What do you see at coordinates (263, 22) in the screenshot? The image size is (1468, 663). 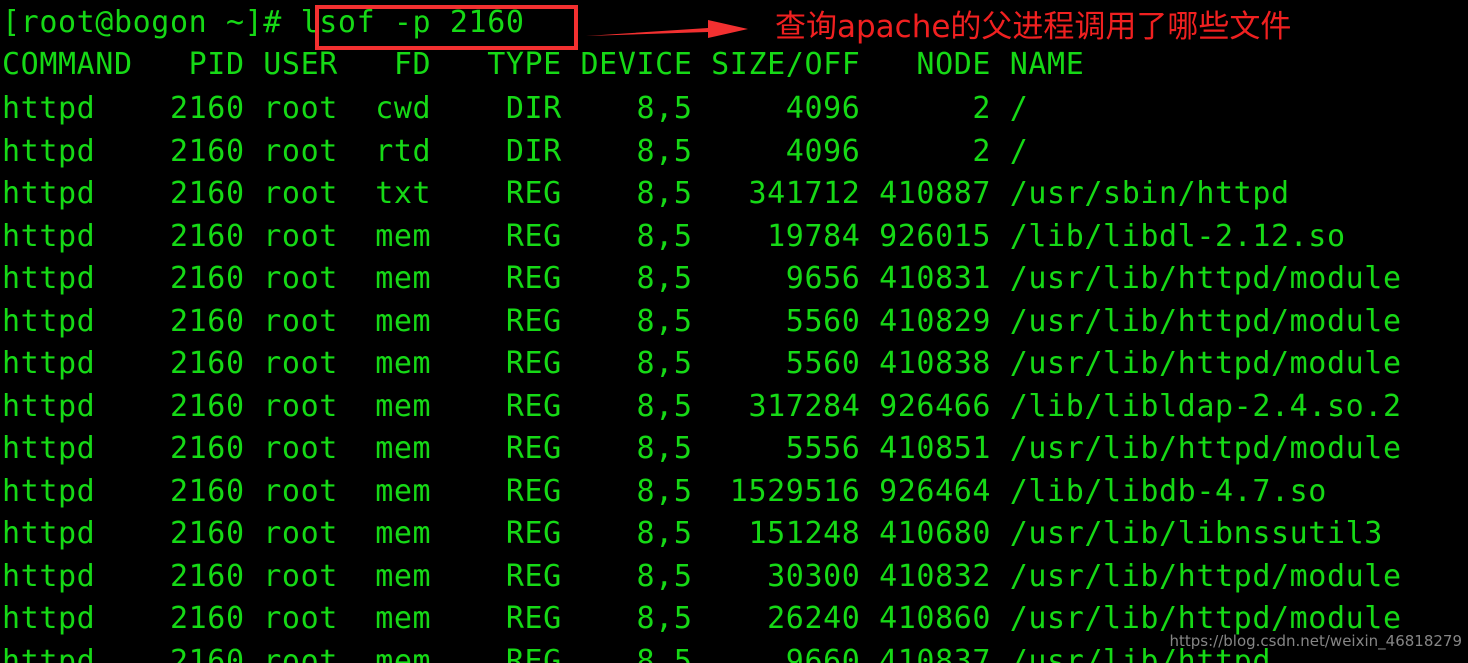 I see `prompt-line: [root@bogon ~]# lsof -p 2160` at bounding box center [263, 22].